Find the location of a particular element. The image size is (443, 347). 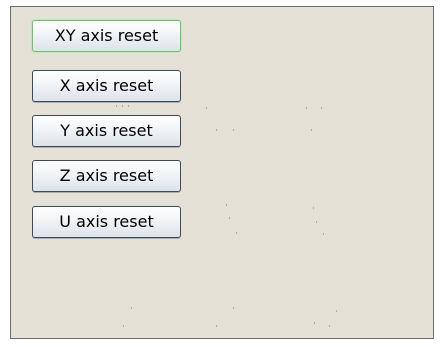

y-axis-reset-button: Y axis reset is located at coordinates (106, 131).